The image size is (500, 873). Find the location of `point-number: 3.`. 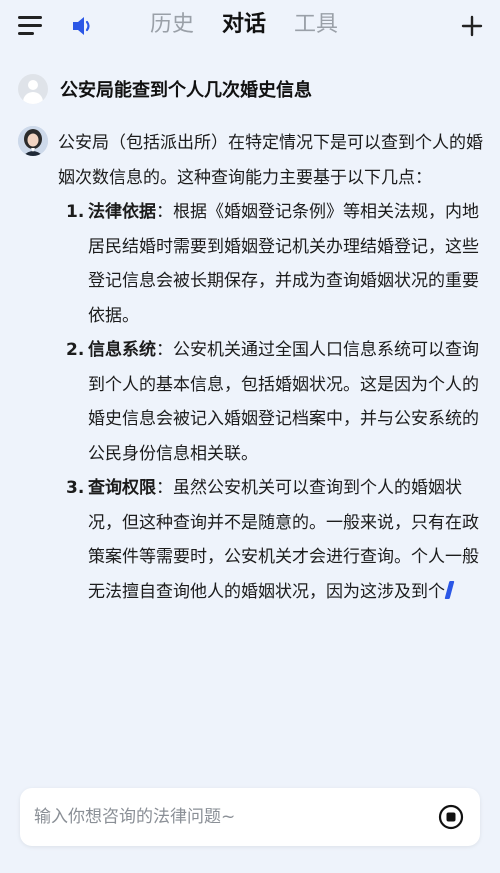

point-number: 3. is located at coordinates (75, 488).